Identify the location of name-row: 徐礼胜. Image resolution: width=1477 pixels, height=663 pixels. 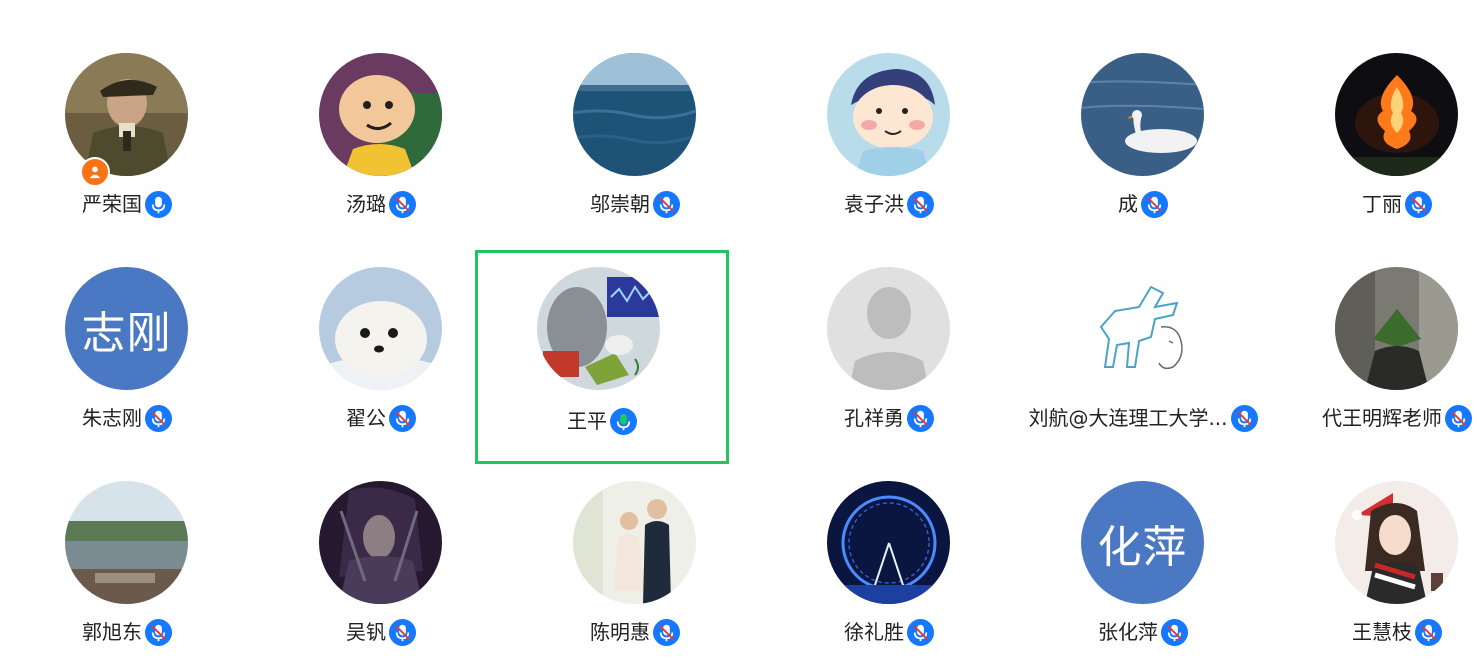
(889, 632).